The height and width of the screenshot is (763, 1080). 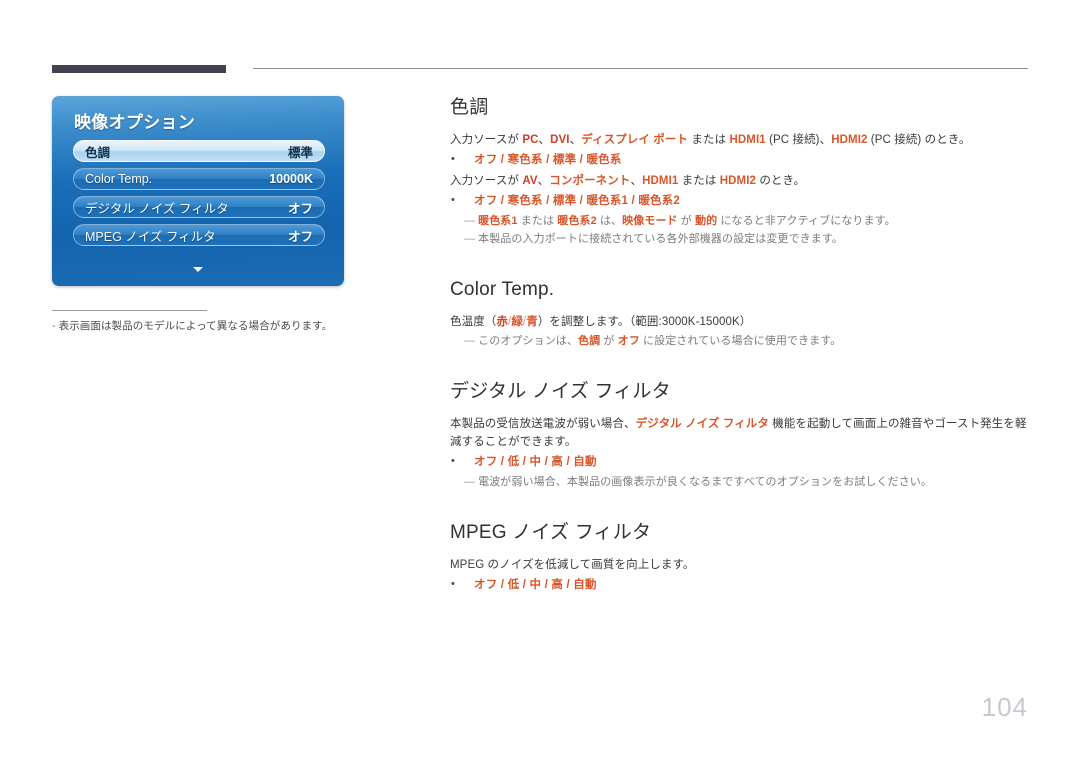 I want to click on tint-line2-b: または, so click(x=699, y=181).